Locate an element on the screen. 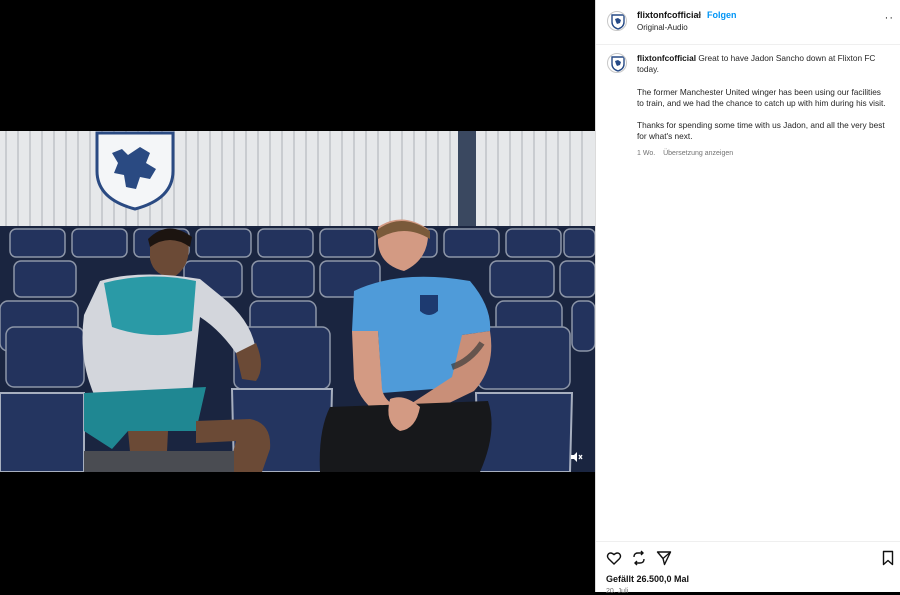 The height and width of the screenshot is (595, 900). likes-count: Gefällt 26.500,0 Mal is located at coordinates (647, 579).